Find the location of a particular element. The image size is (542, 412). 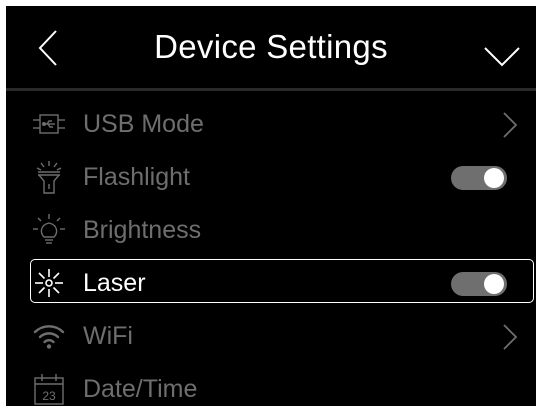

settings-row-laser: Laser is located at coordinates (271, 283).